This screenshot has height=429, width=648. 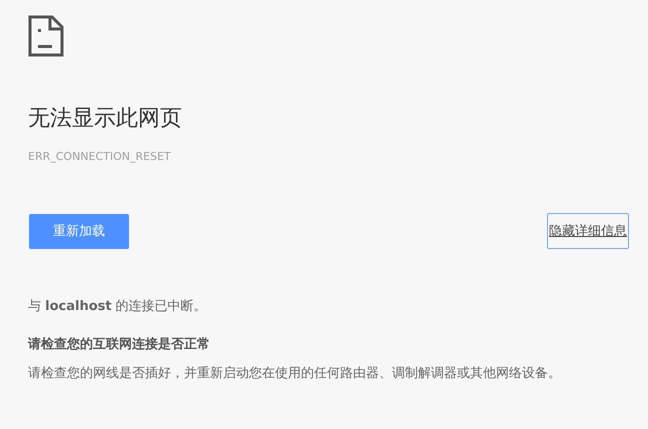 What do you see at coordinates (105, 119) in the screenshot?
I see `error-title: 无法显示此网页` at bounding box center [105, 119].